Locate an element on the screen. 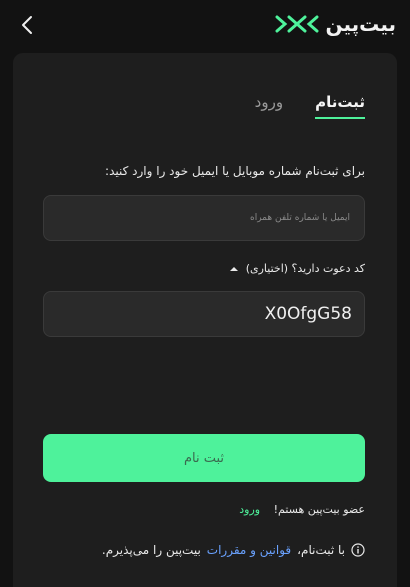 Image resolution: width=410 pixels, height=587 pixels. member-text: عضو بیت‌پین هستم! is located at coordinates (319, 509).